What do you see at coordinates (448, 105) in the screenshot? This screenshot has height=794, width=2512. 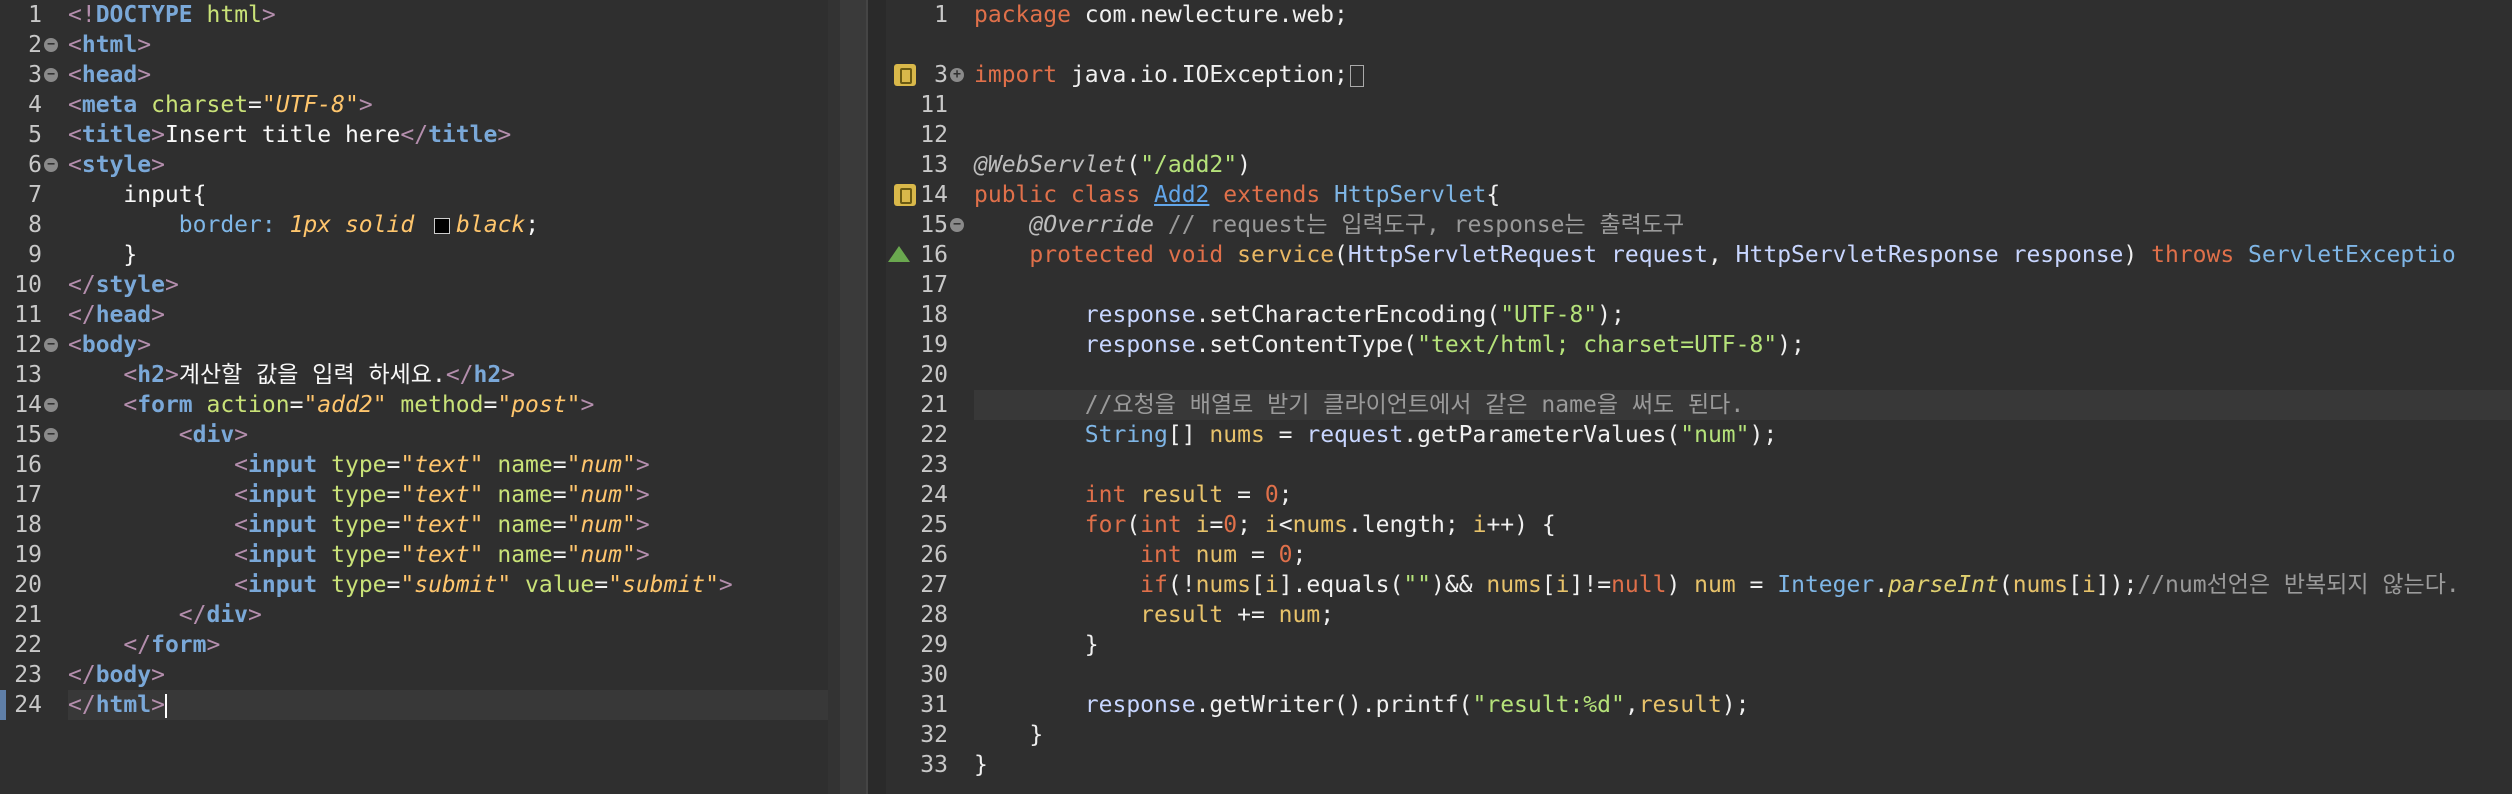 I see `code-line: <meta charset="UTF-8">` at bounding box center [448, 105].